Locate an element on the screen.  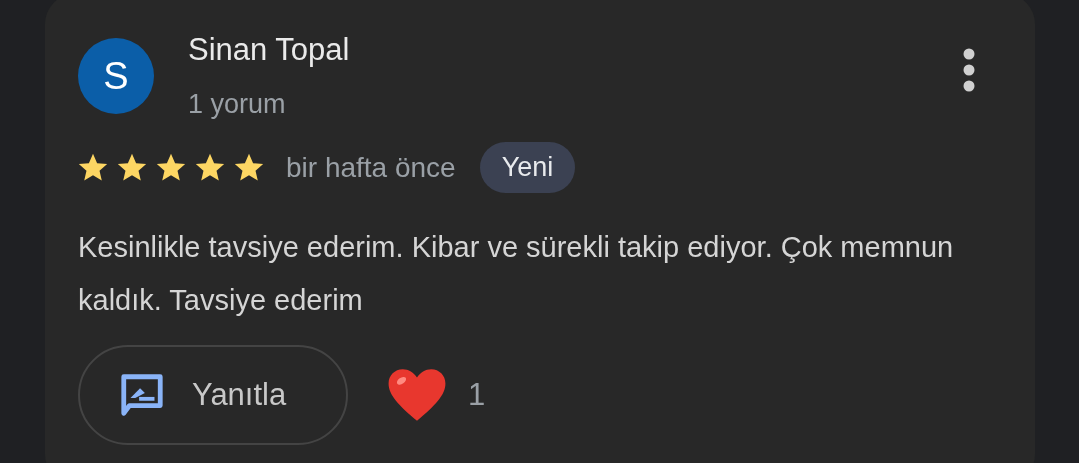
reviewer-name: Sinan Topal is located at coordinates (575, 50).